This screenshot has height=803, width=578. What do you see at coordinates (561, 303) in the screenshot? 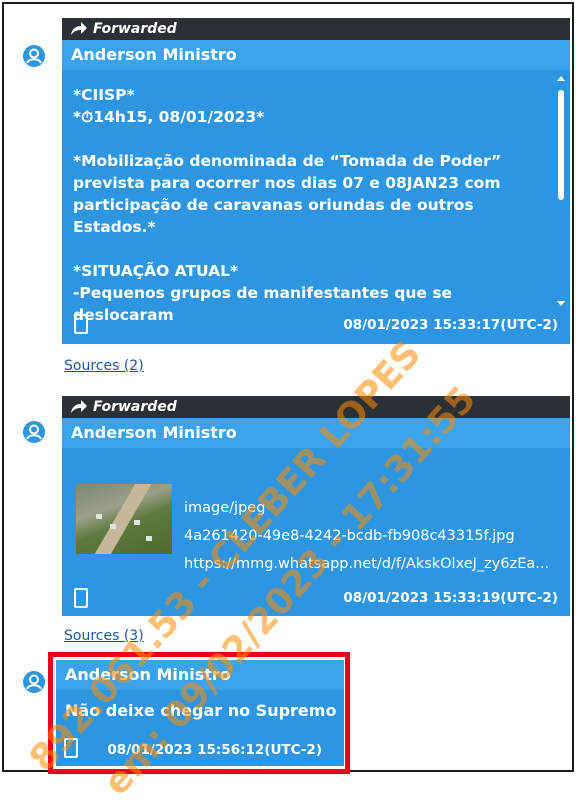
I see `scroll-down-arrow-icon` at bounding box center [561, 303].